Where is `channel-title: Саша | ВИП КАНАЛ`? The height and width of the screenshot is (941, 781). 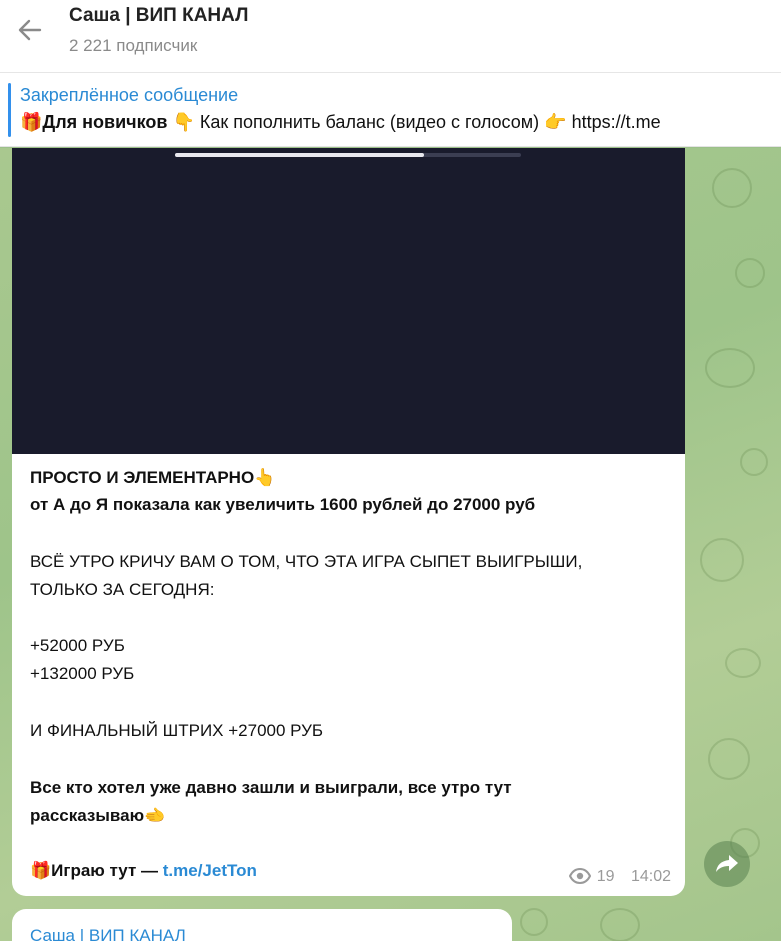 channel-title: Саша | ВИП КАНАЛ is located at coordinates (158, 16).